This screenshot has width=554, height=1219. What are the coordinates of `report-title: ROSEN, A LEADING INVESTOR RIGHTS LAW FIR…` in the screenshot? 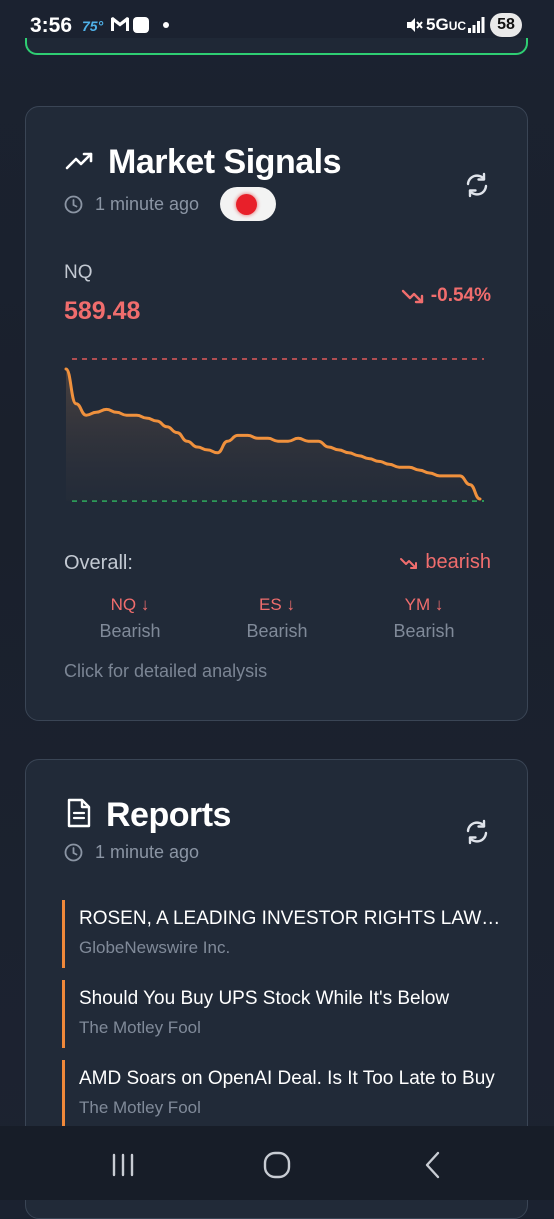 It's located at (290, 918).